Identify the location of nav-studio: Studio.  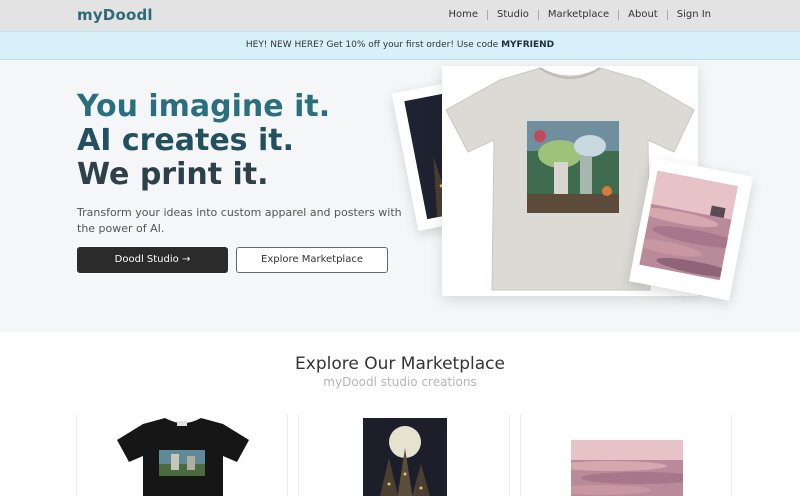
(513, 14).